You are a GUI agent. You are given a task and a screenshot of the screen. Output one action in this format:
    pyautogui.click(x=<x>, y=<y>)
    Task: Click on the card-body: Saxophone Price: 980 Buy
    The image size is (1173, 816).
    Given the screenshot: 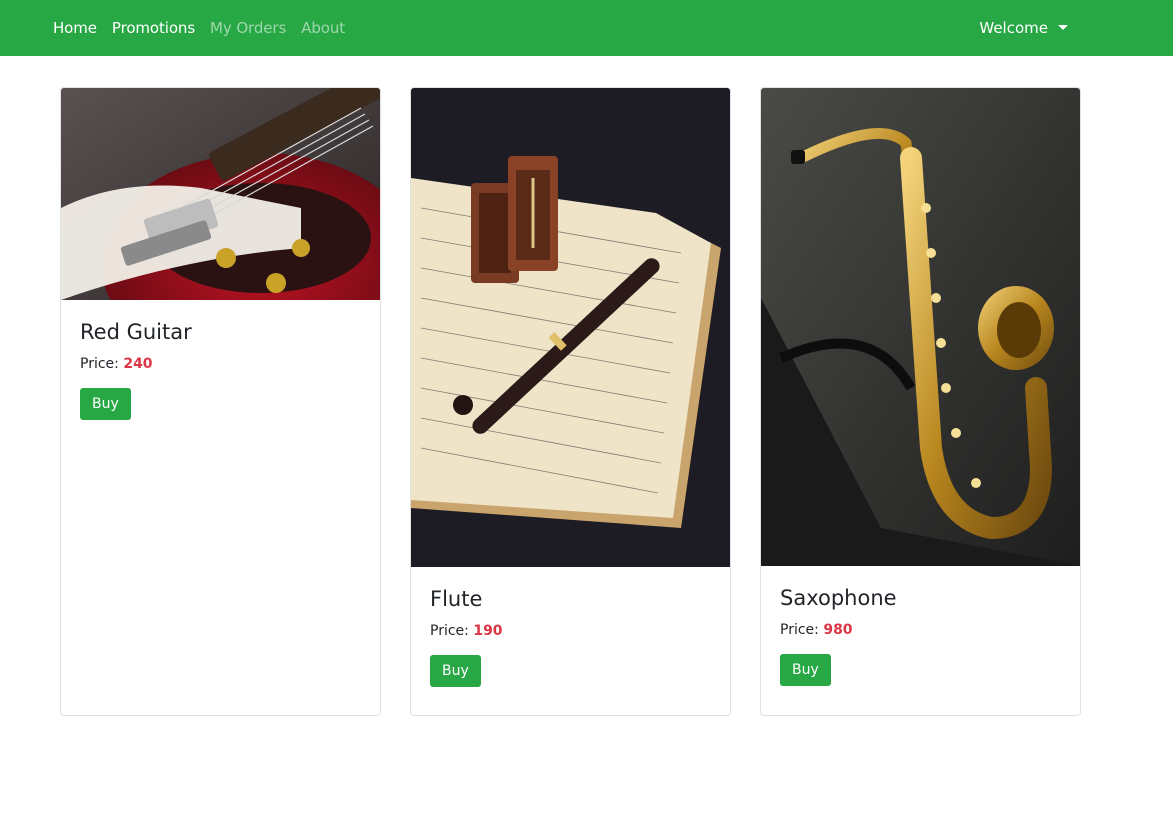 What is the action you would take?
    pyautogui.click(x=920, y=636)
    